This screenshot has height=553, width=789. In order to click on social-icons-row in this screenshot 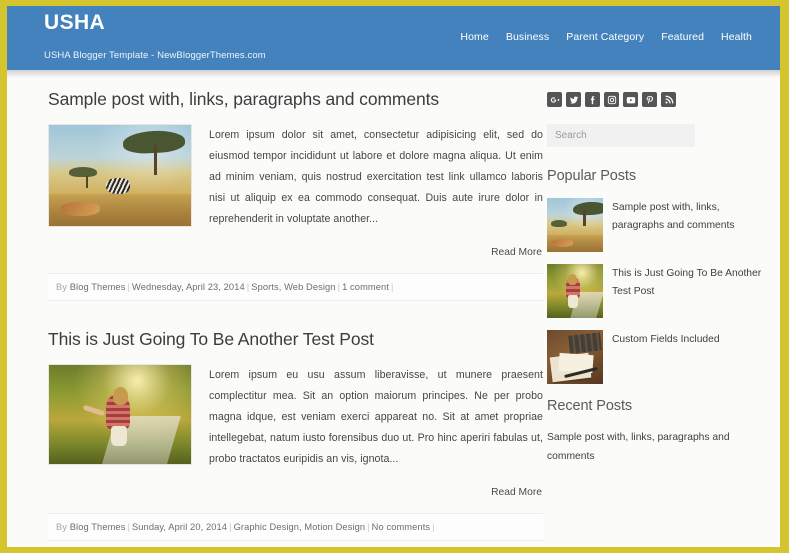, I will do `click(654, 99)`.